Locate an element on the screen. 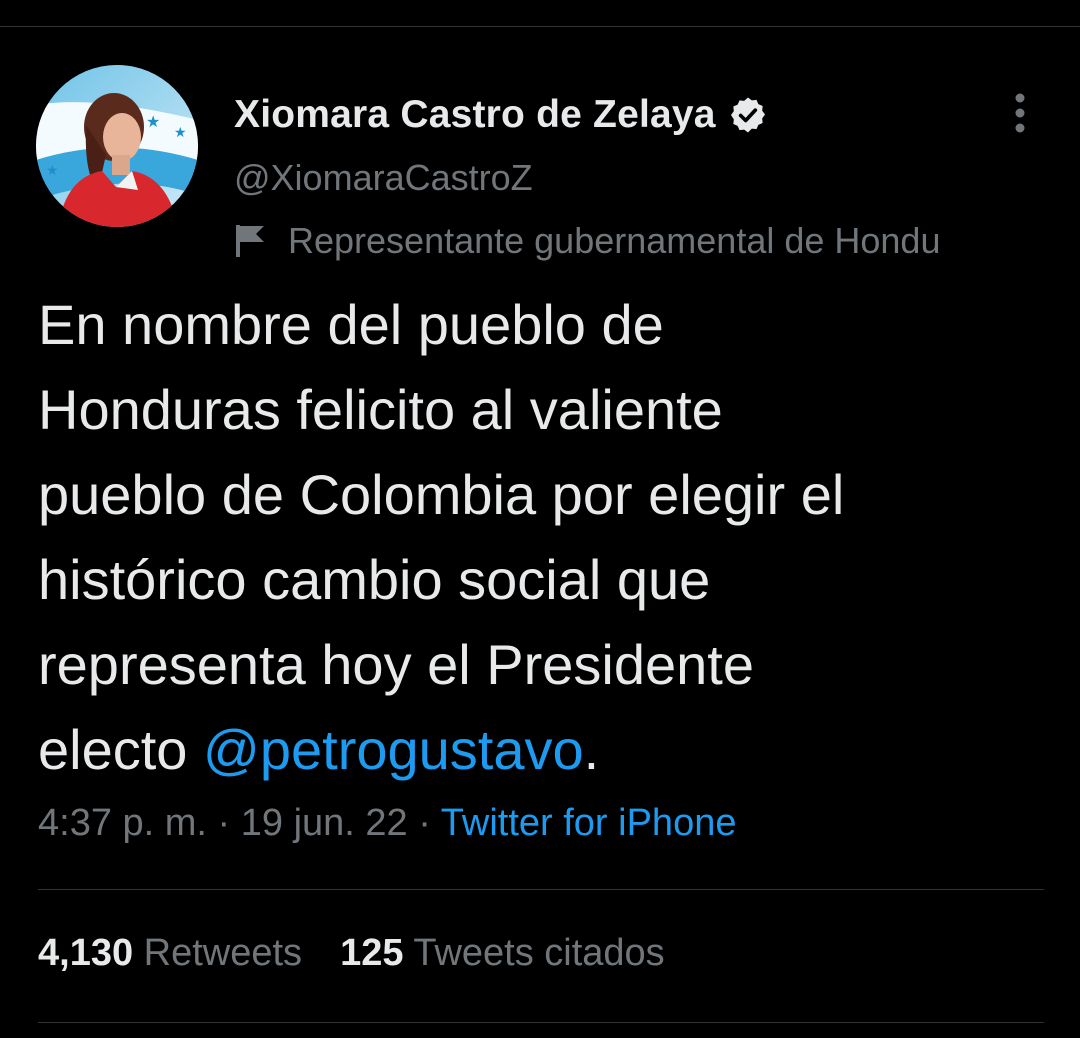 This screenshot has height=1038, width=1080. government-label: Representante gubernamental de Hondu is located at coordinates (657, 241).